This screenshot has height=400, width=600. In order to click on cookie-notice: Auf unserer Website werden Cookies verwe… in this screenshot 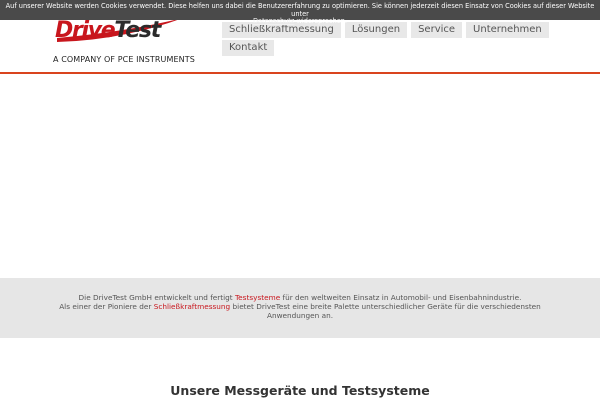, I will do `click(300, 12)`.